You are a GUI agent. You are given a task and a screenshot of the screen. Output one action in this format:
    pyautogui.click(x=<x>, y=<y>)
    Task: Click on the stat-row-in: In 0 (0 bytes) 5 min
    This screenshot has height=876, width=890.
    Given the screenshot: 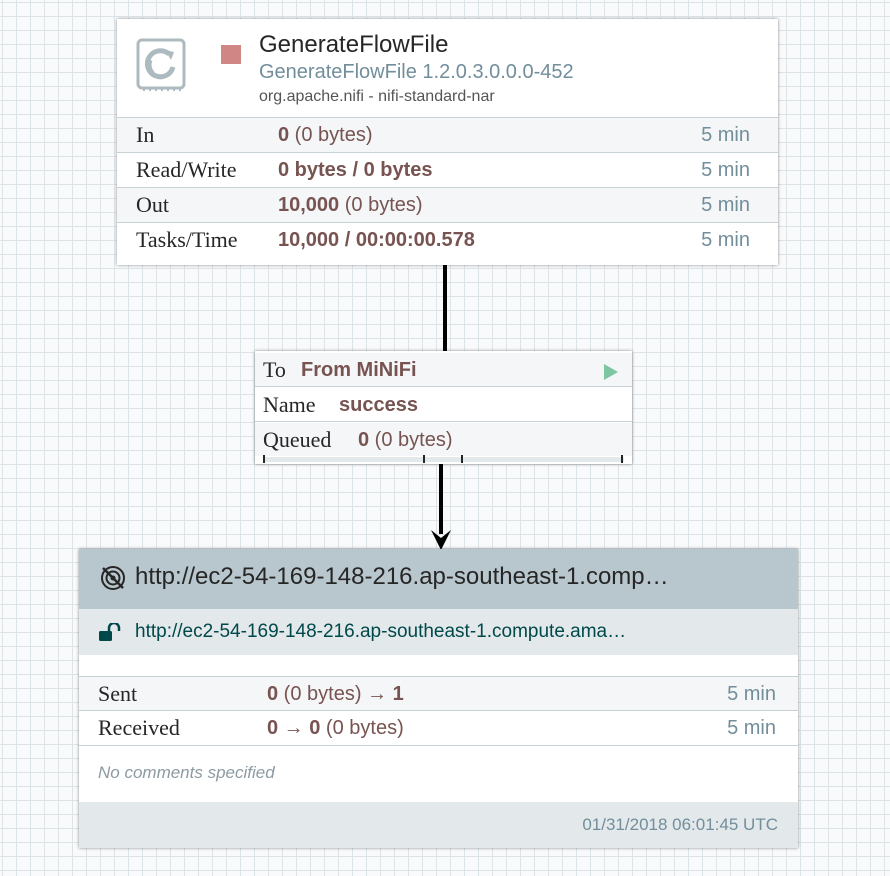 What is the action you would take?
    pyautogui.click(x=447, y=134)
    